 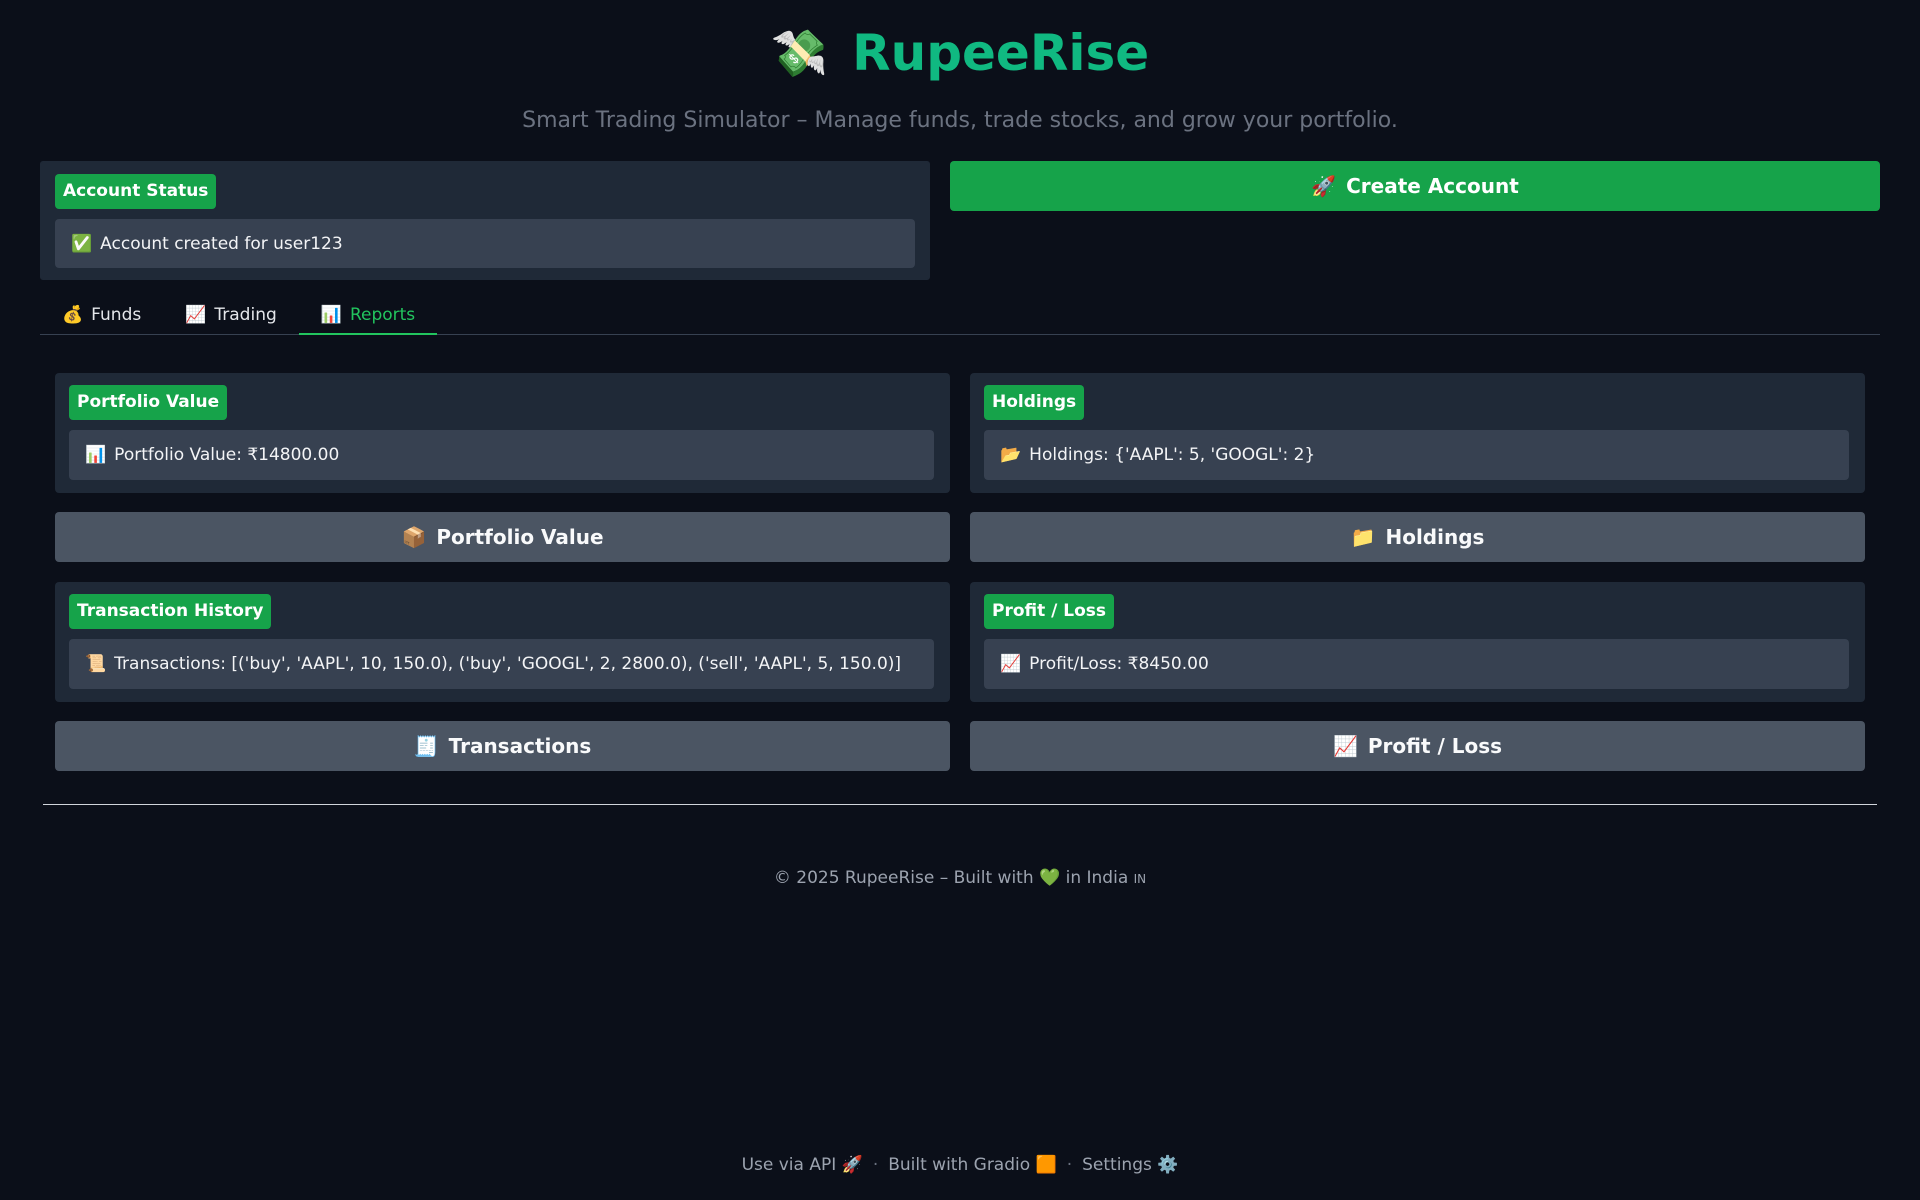 What do you see at coordinates (1168, 1165) in the screenshot?
I see `gear-icon: ⚙️` at bounding box center [1168, 1165].